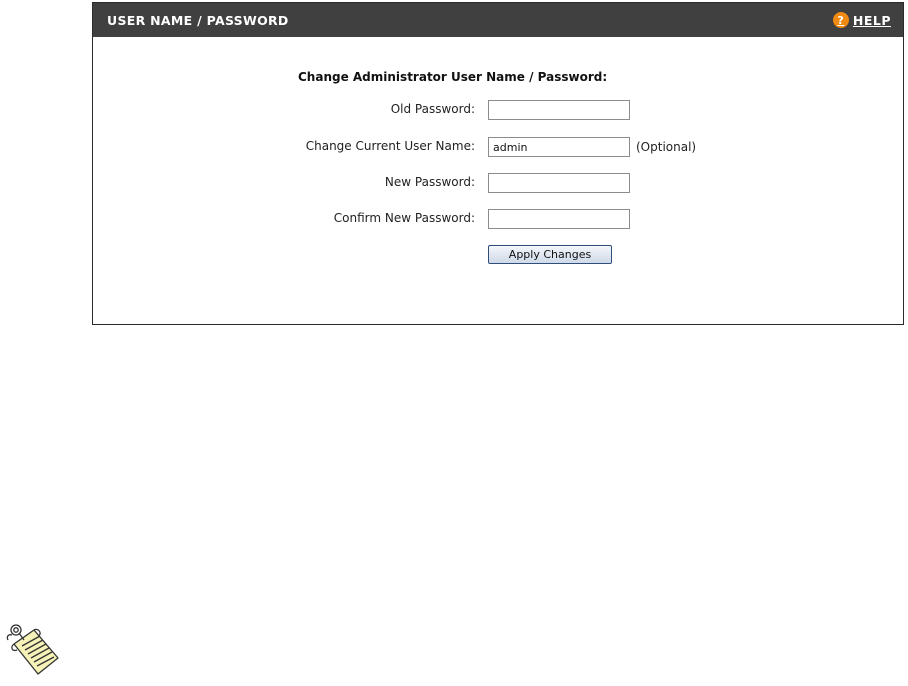  Describe the element at coordinates (559, 110) in the screenshot. I see `old-password-input` at that location.